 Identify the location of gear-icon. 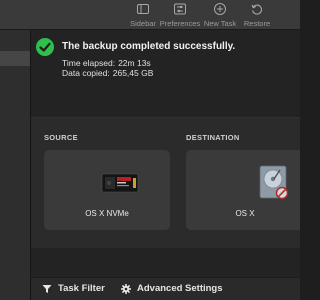
(126, 288).